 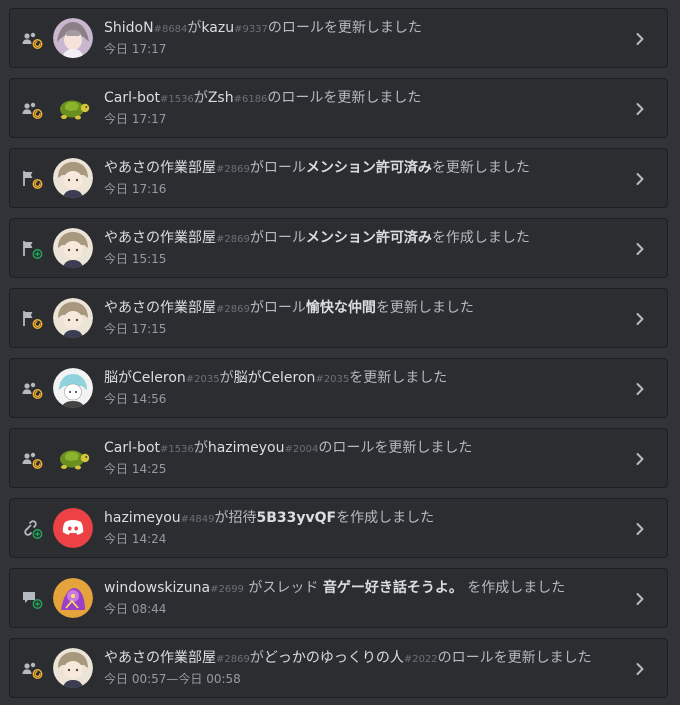 What do you see at coordinates (172, 679) in the screenshot?
I see `entry-timestamp: 今日 00:57—今日 00:58` at bounding box center [172, 679].